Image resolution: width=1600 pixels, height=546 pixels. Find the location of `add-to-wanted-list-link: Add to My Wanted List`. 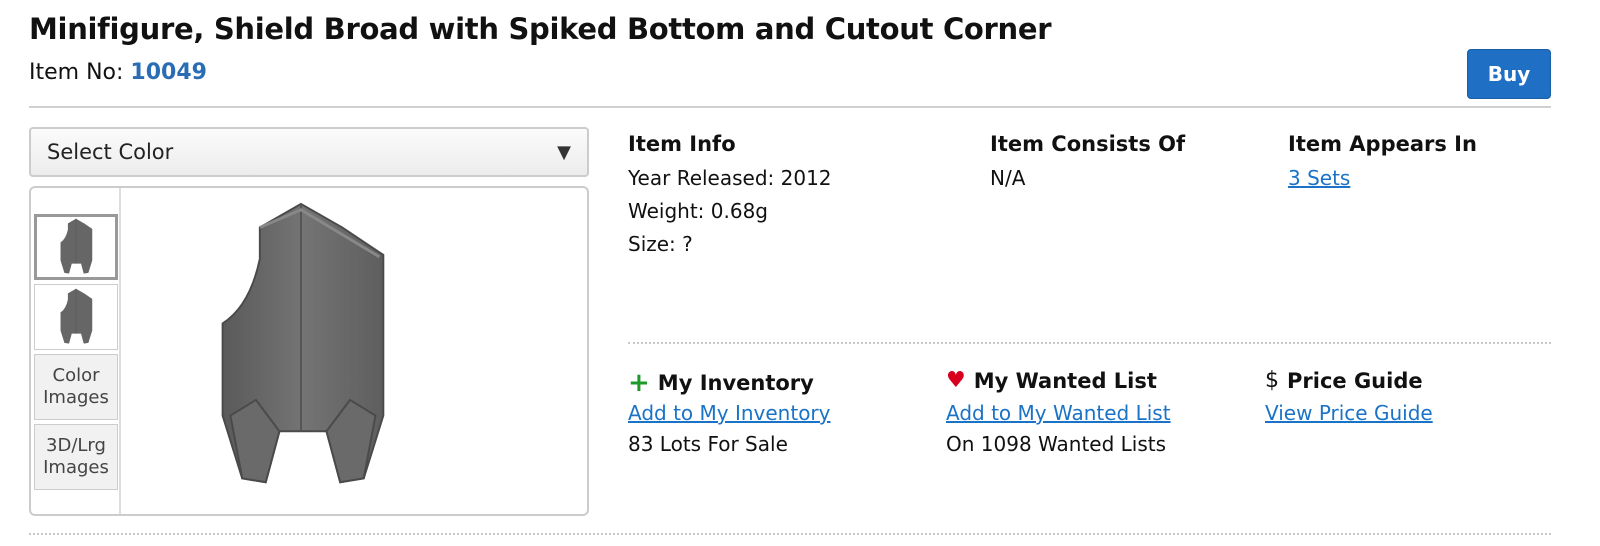

add-to-wanted-list-link: Add to My Wanted List is located at coordinates (1058, 413).